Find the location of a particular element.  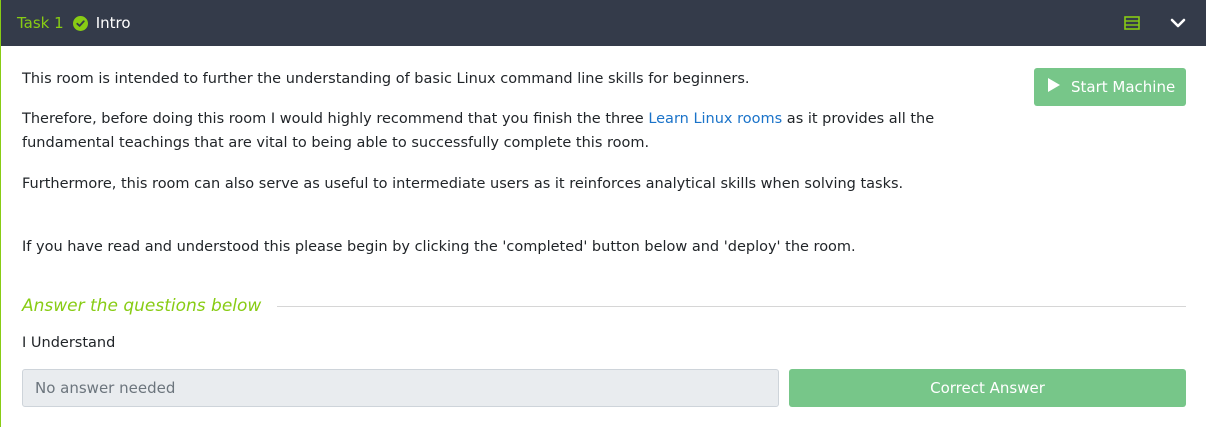

answer-heading-text: Answer the questions below is located at coordinates (142, 306).